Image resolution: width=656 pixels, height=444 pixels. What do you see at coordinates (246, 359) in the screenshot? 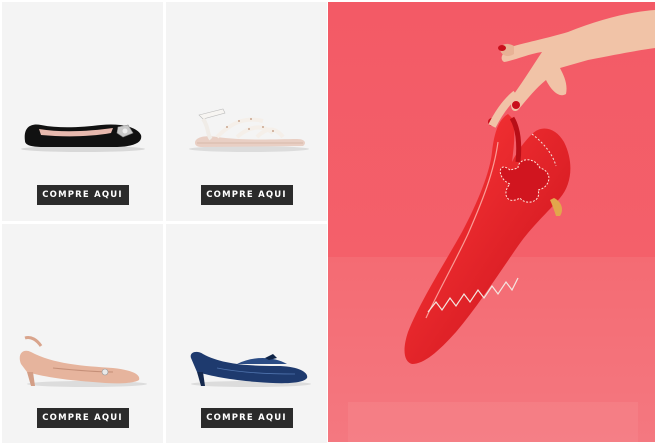
I see `navy-patent-mule-image` at bounding box center [246, 359].